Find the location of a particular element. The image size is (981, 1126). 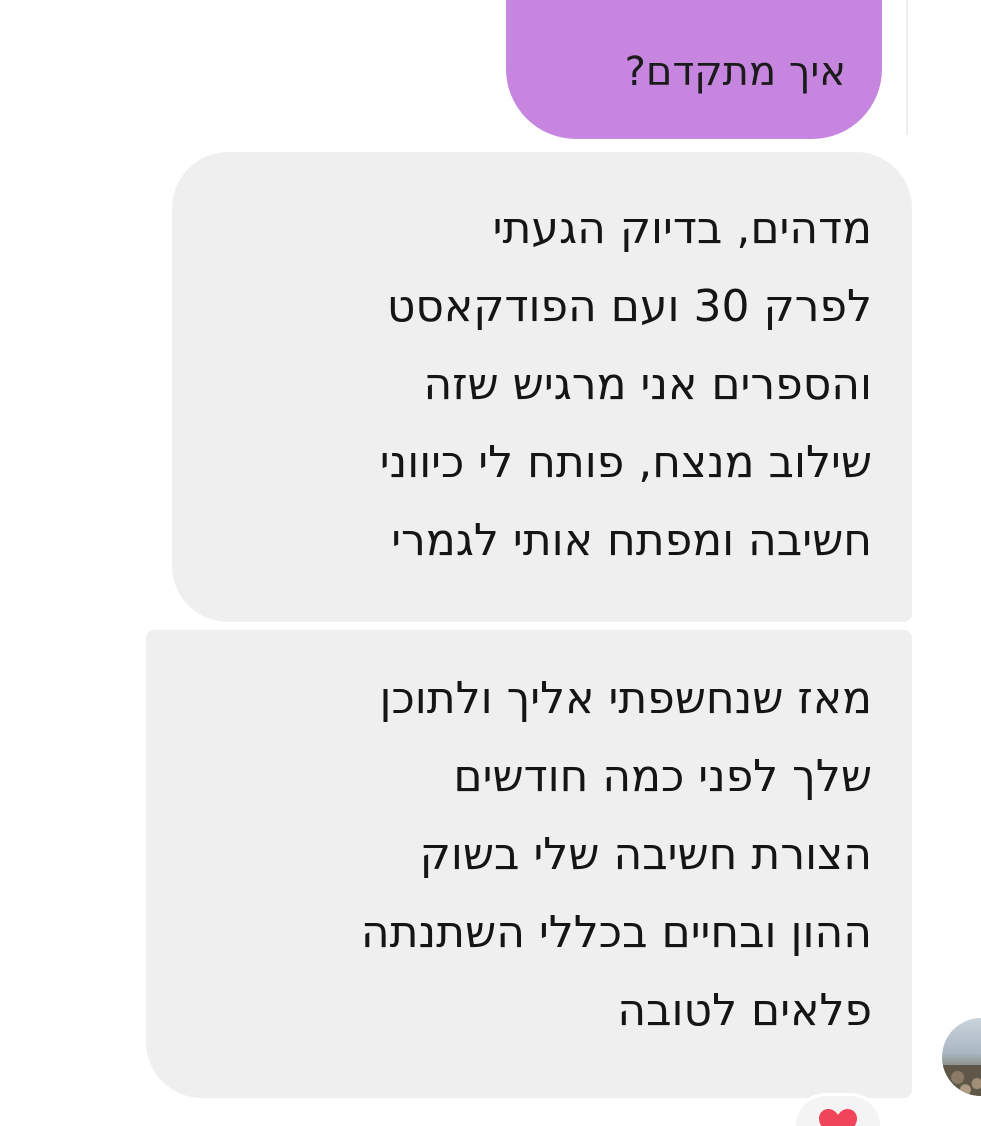

heart-icon is located at coordinates (838, 1117).